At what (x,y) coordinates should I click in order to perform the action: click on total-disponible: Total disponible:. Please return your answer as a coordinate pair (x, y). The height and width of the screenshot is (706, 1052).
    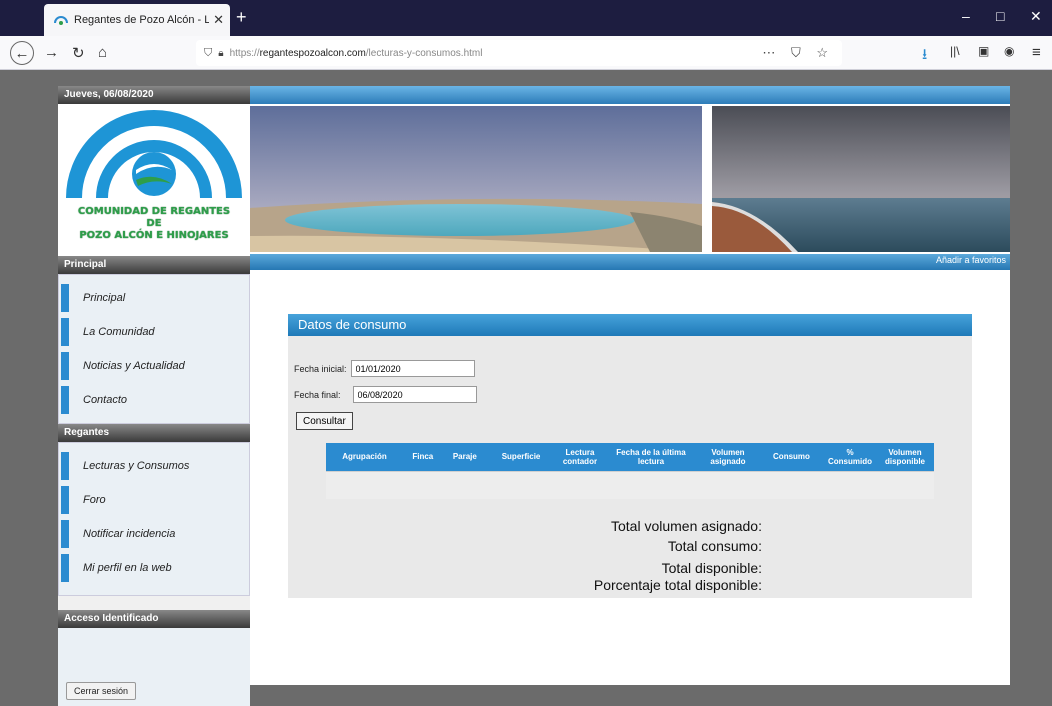
    Looking at the image, I should click on (711, 568).